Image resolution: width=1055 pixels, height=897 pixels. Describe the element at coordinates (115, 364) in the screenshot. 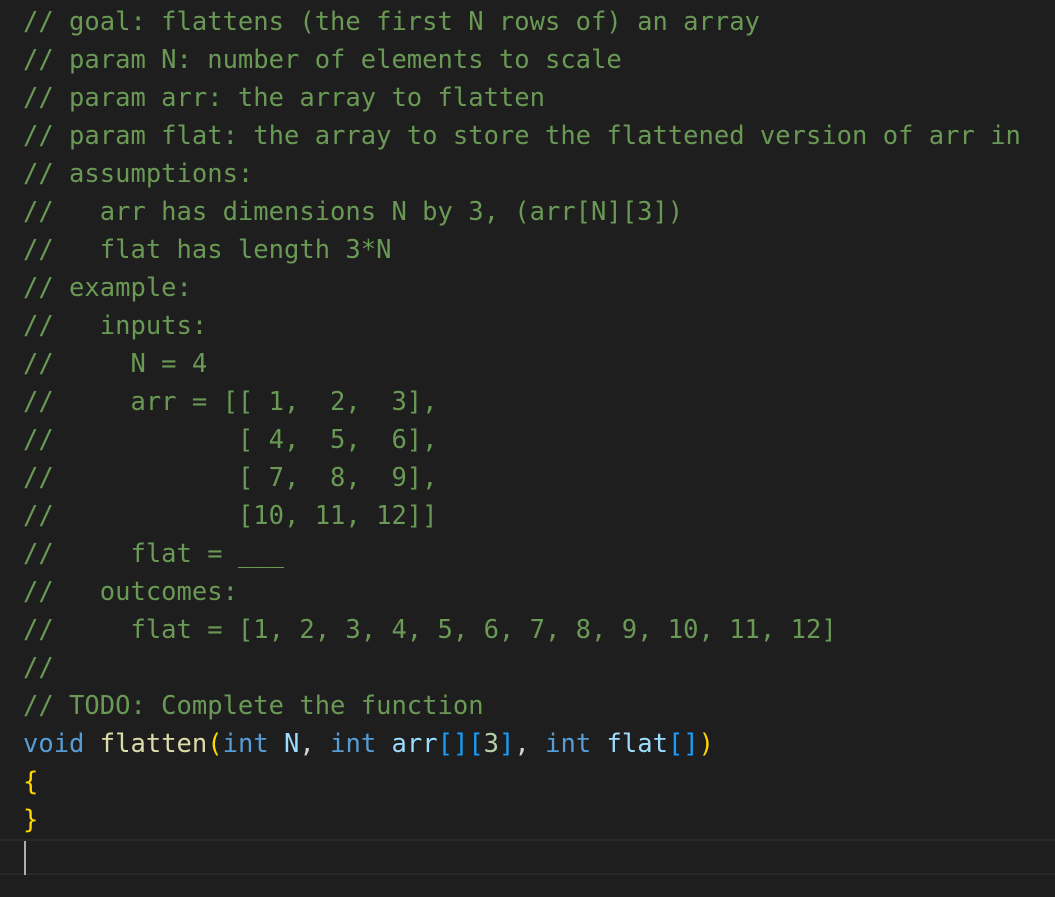

I see `comment-line: // N = 4` at that location.